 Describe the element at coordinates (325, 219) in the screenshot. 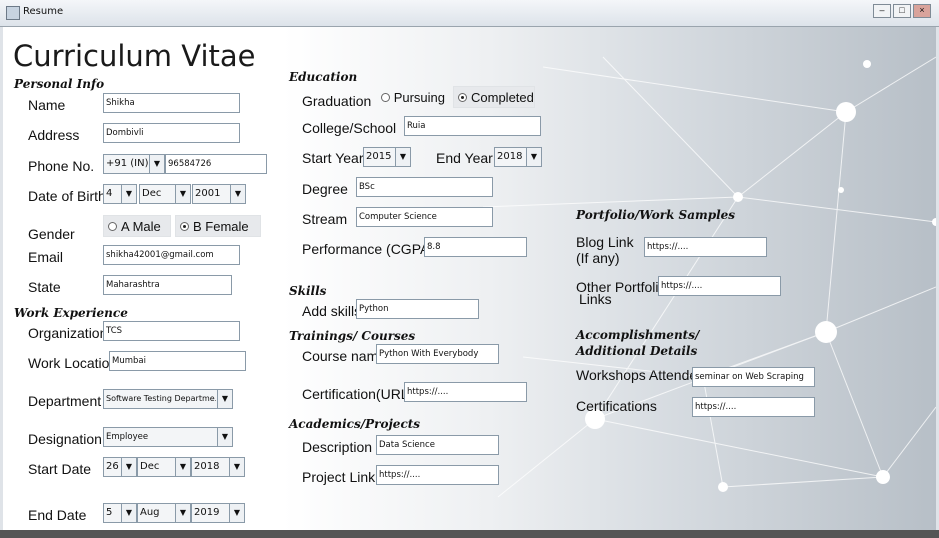

I see `stream-label: Stream` at that location.